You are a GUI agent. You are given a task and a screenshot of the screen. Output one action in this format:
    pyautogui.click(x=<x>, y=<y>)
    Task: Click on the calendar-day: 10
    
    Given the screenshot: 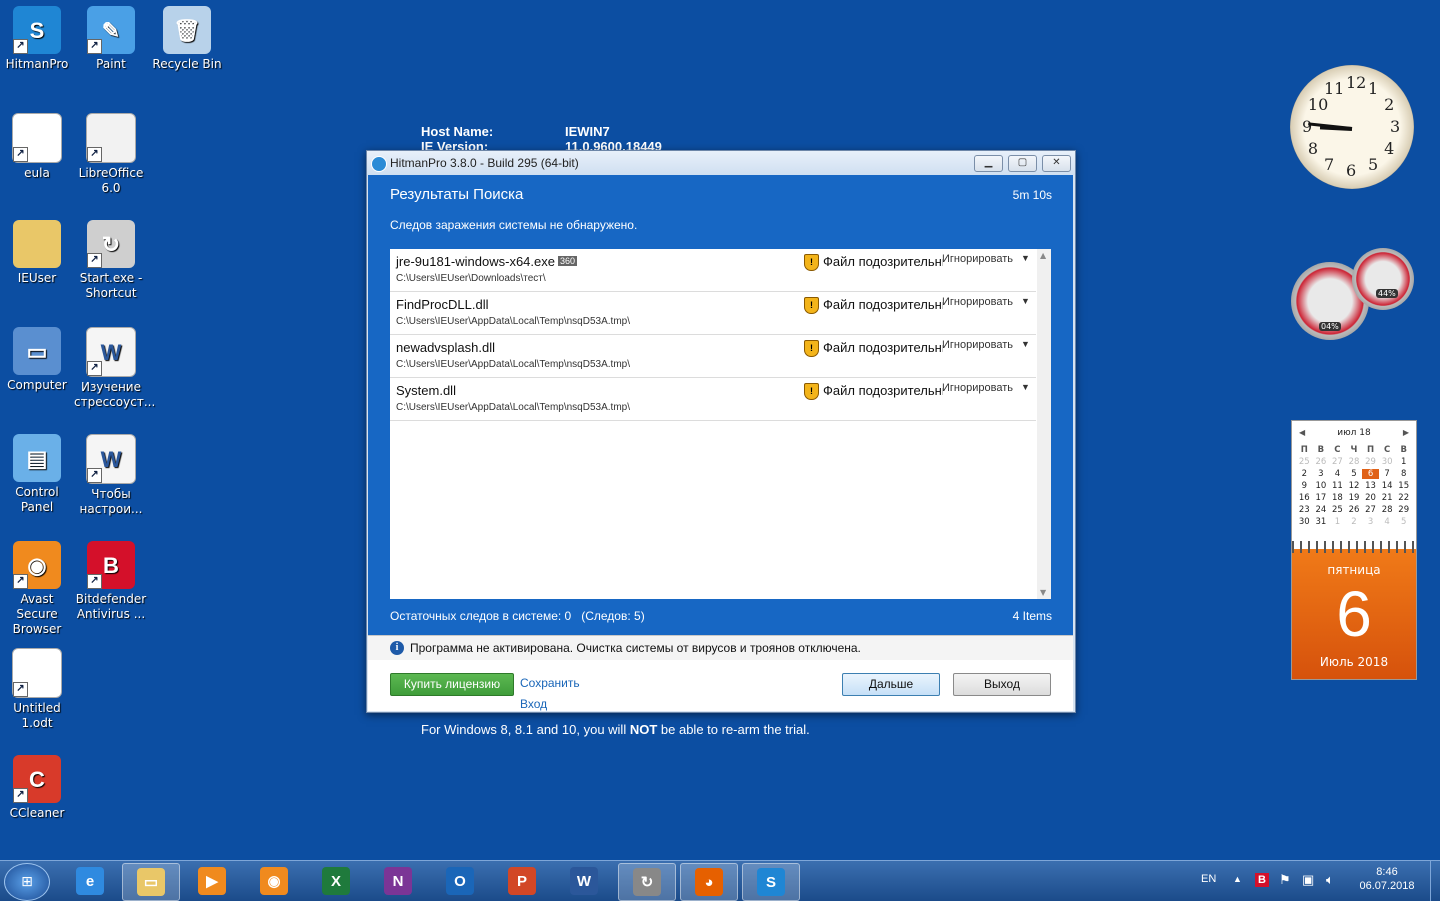 What is the action you would take?
    pyautogui.click(x=1321, y=486)
    